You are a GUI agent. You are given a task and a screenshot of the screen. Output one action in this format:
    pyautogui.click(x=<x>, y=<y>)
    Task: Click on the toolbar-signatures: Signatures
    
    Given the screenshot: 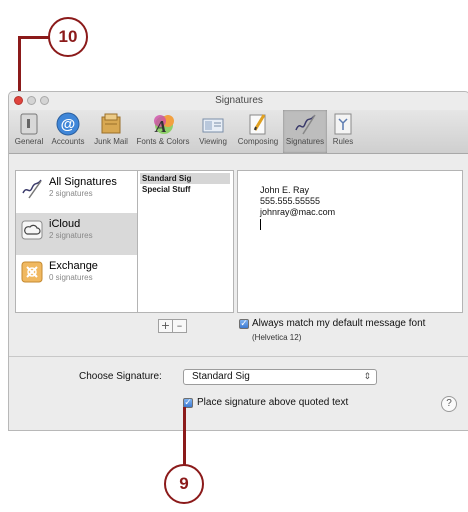 What is the action you would take?
    pyautogui.click(x=305, y=131)
    